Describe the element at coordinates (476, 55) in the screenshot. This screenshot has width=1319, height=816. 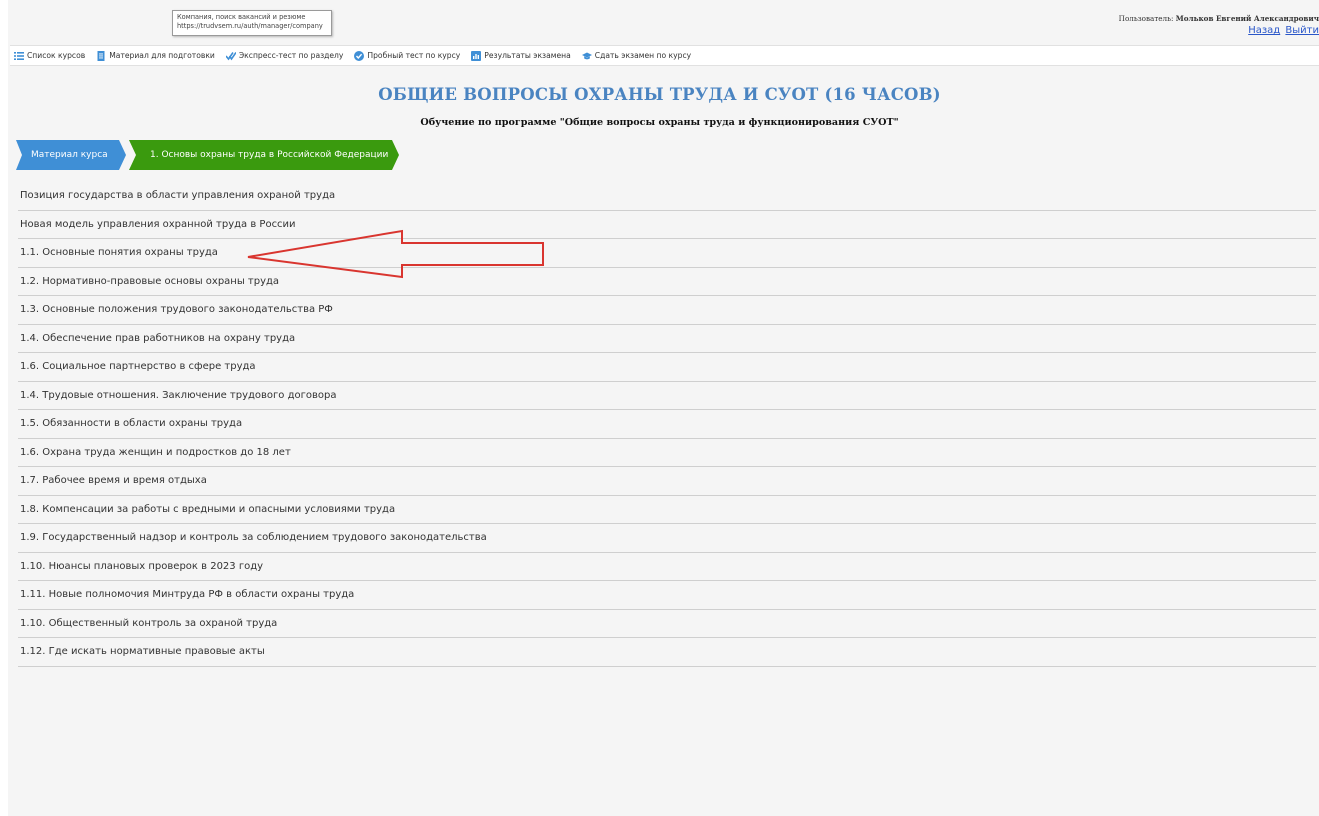
I see `bar-chart-icon` at that location.